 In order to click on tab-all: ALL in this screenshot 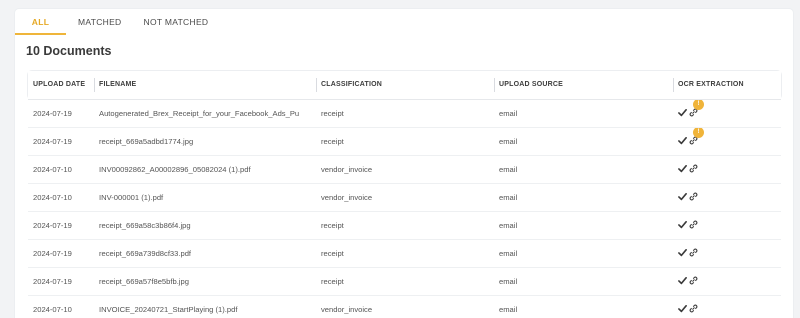, I will do `click(40, 22)`.